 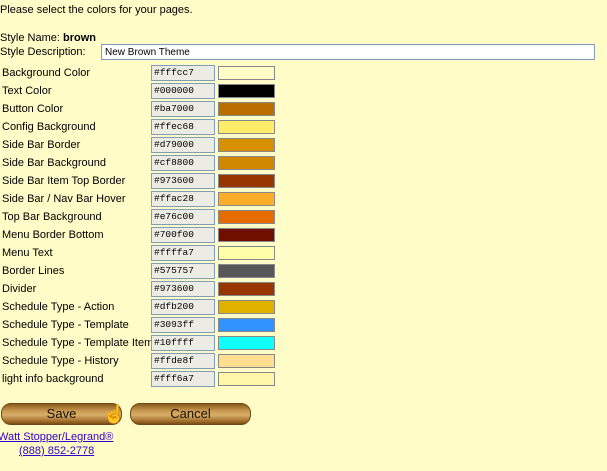 I want to click on hand-cursor-icon: ☝, so click(x=114, y=414).